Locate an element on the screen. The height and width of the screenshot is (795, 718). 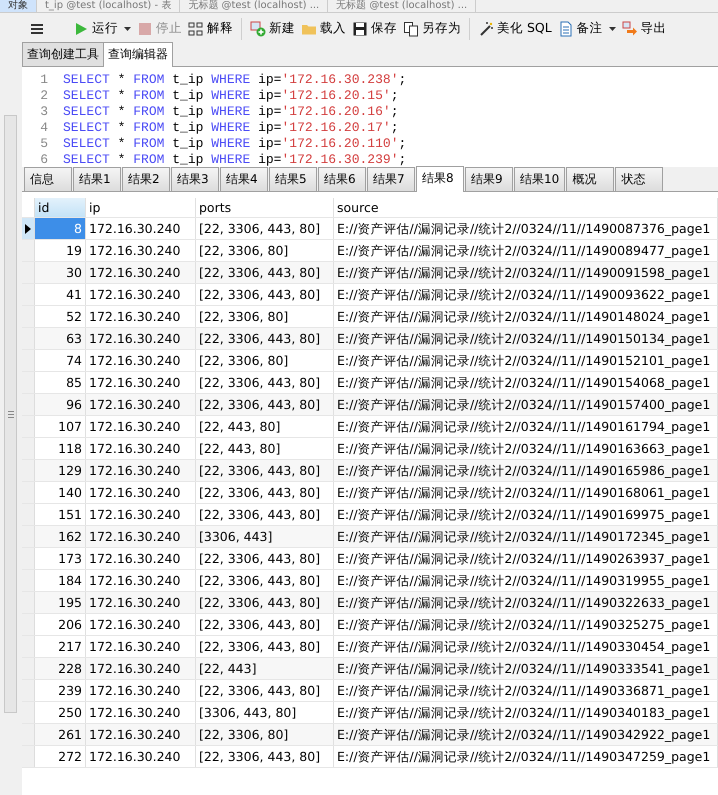
table-cell: 184 is located at coordinates (60, 580).